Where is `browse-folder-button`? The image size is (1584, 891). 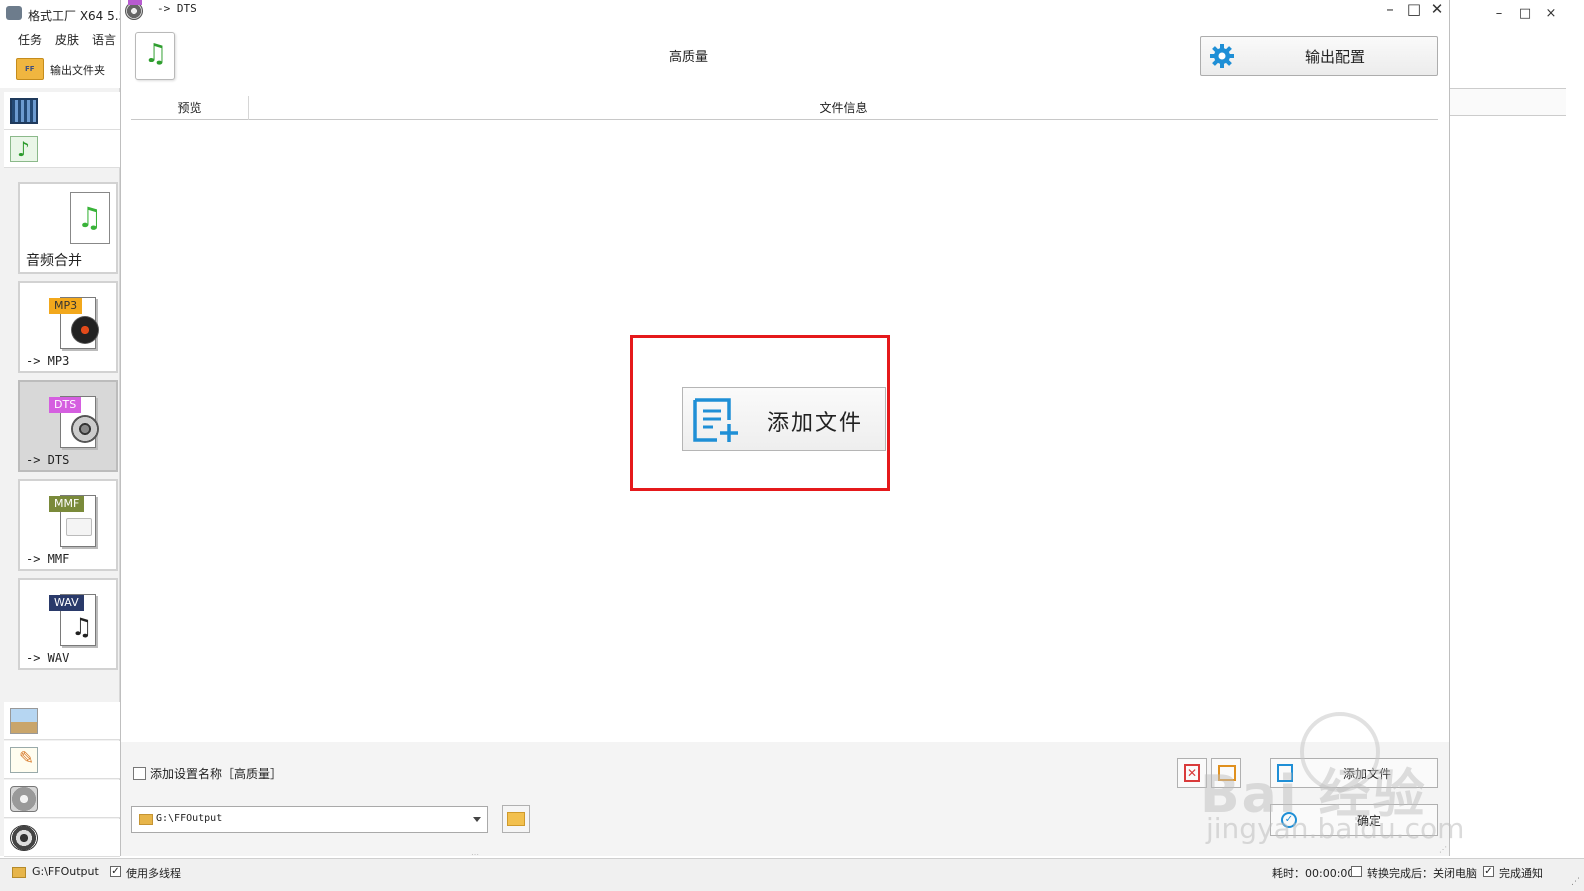 browse-folder-button is located at coordinates (516, 819).